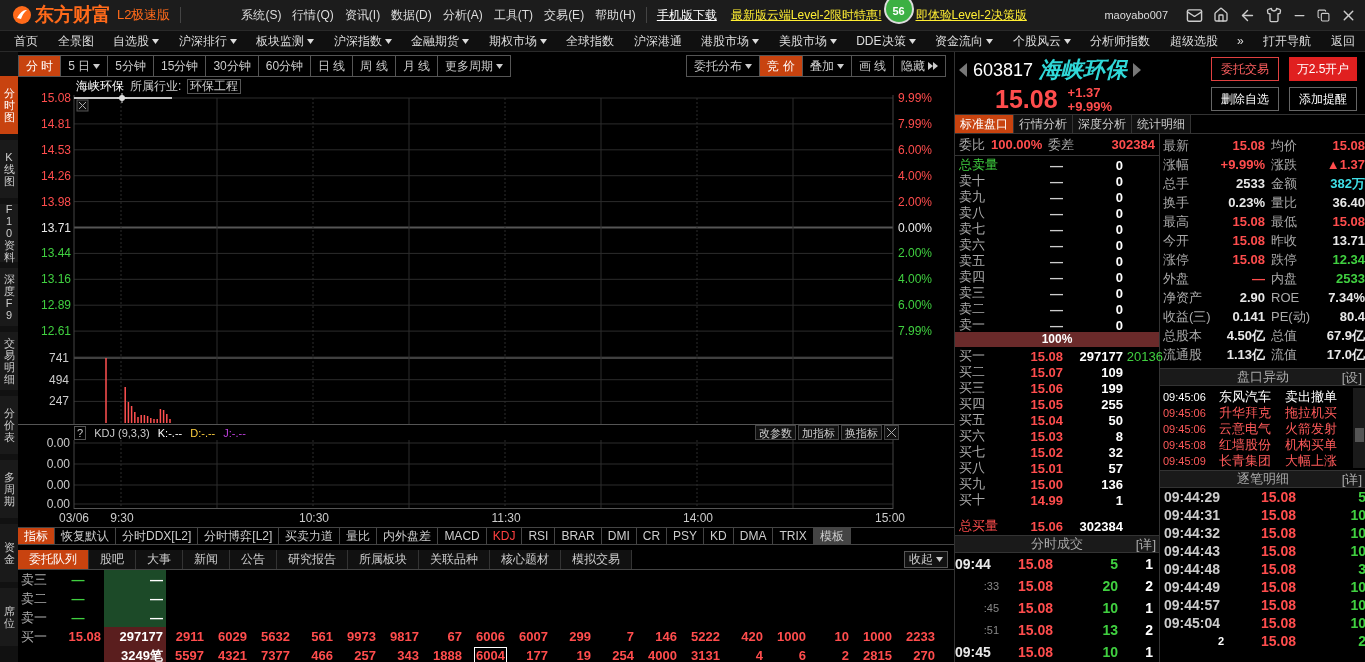 Image resolution: width=1365 pixels, height=662 pixels. What do you see at coordinates (312, 559) in the screenshot?
I see `info-tab: 研究报告` at bounding box center [312, 559].